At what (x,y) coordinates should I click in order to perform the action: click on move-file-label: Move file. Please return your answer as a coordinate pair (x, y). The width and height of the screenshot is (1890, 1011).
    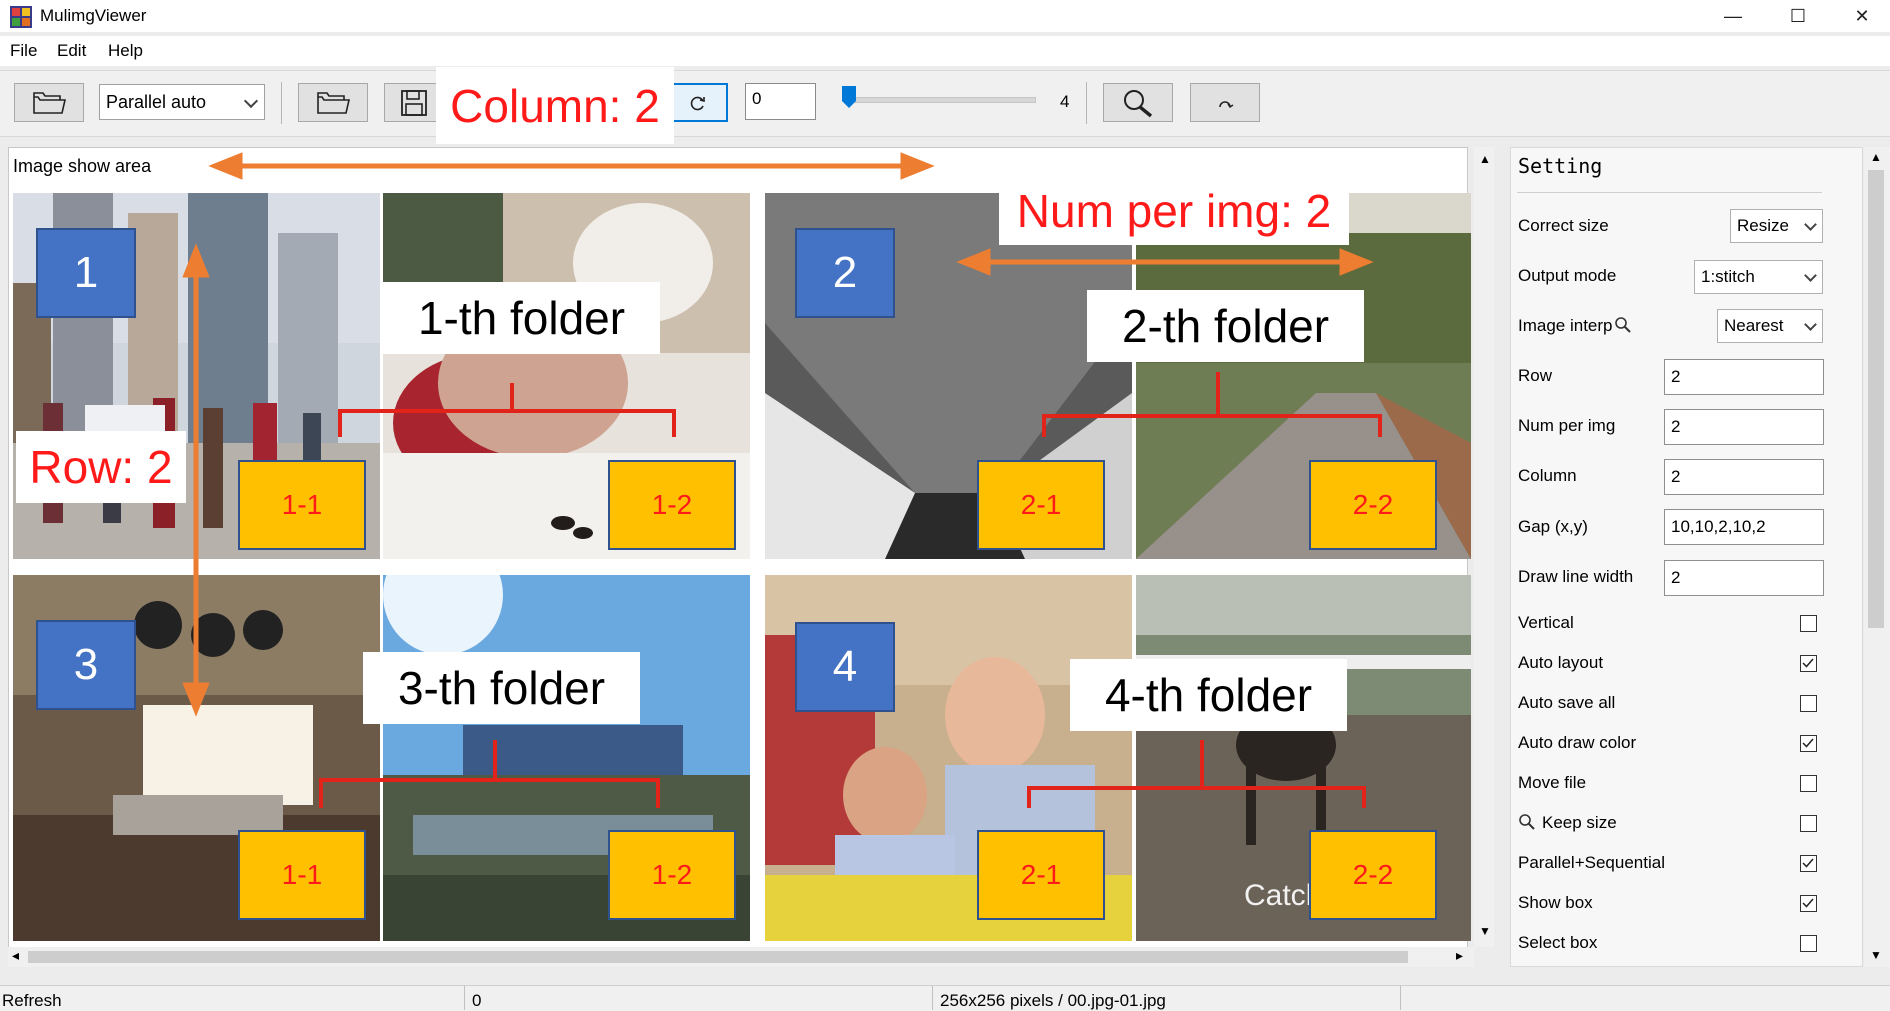
    Looking at the image, I should click on (1552, 782).